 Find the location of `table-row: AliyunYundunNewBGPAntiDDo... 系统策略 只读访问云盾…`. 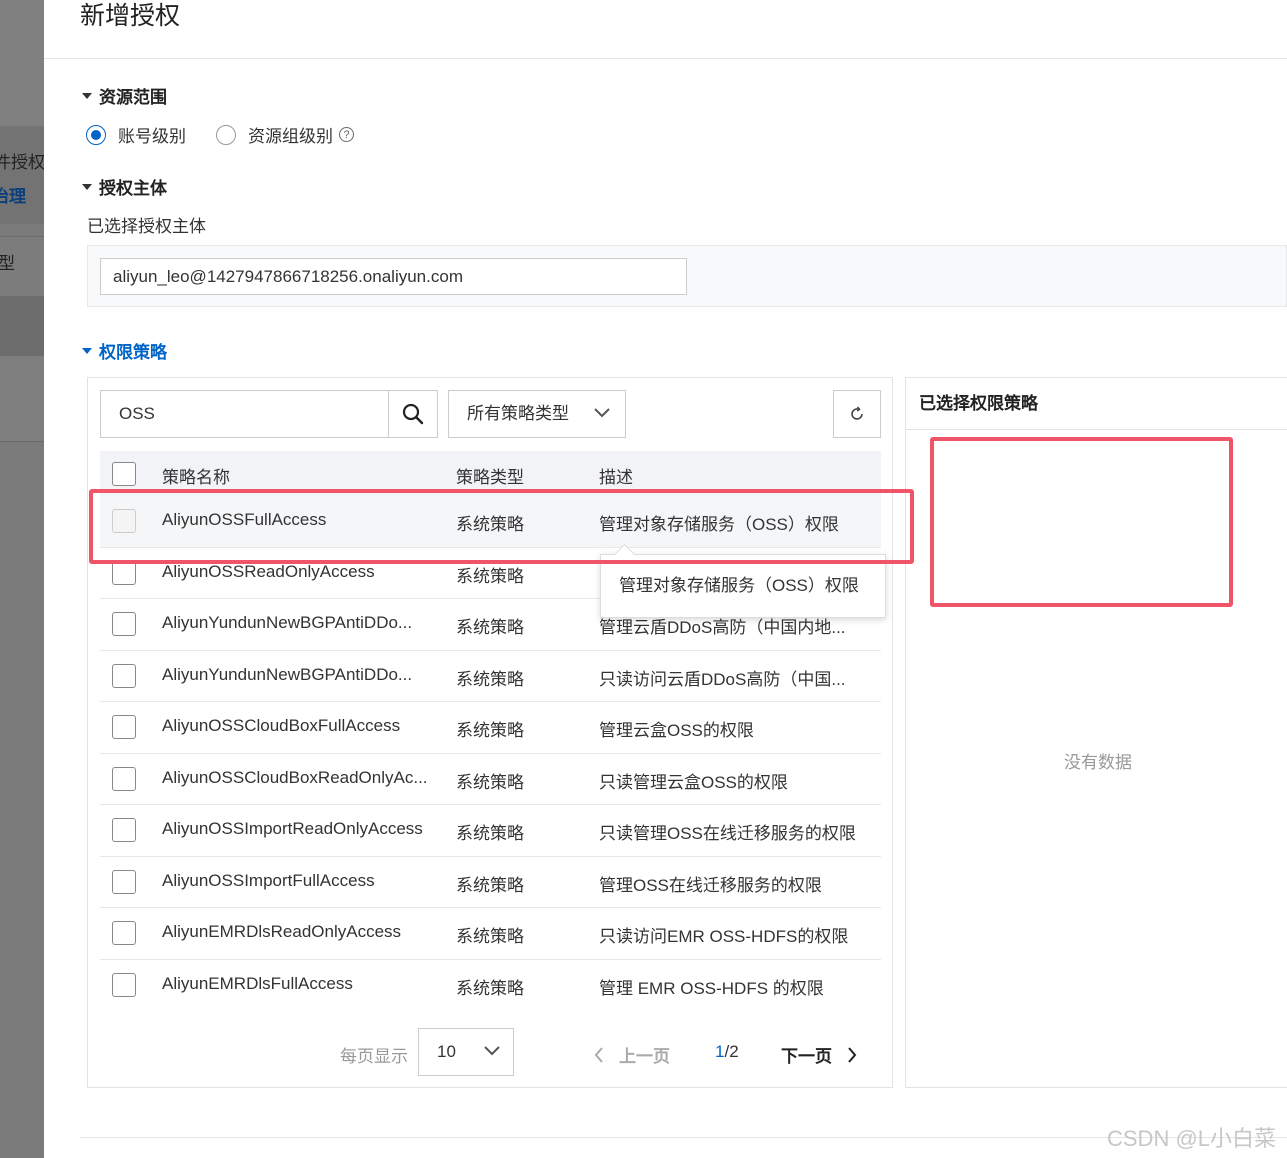

table-row: AliyunYundunNewBGPAntiDDo... 系统策略 只读访问云盾… is located at coordinates (490, 676).